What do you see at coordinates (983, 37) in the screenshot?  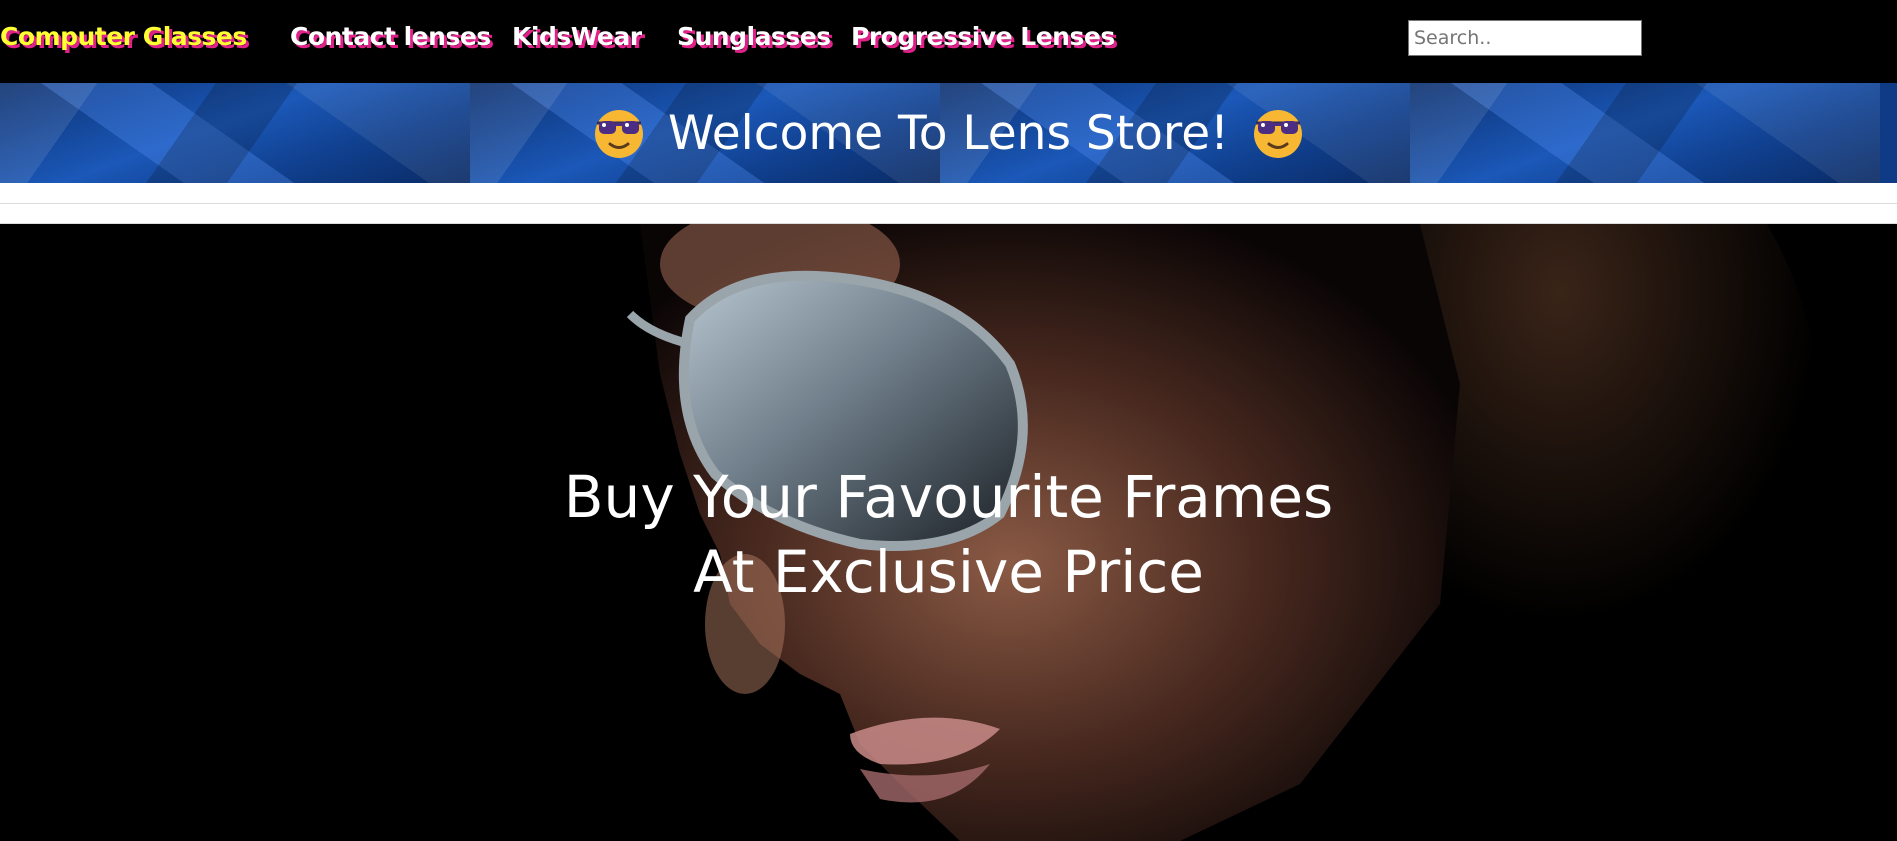 I see `nav-link-progressive-lenses: Progressive Lenses` at bounding box center [983, 37].